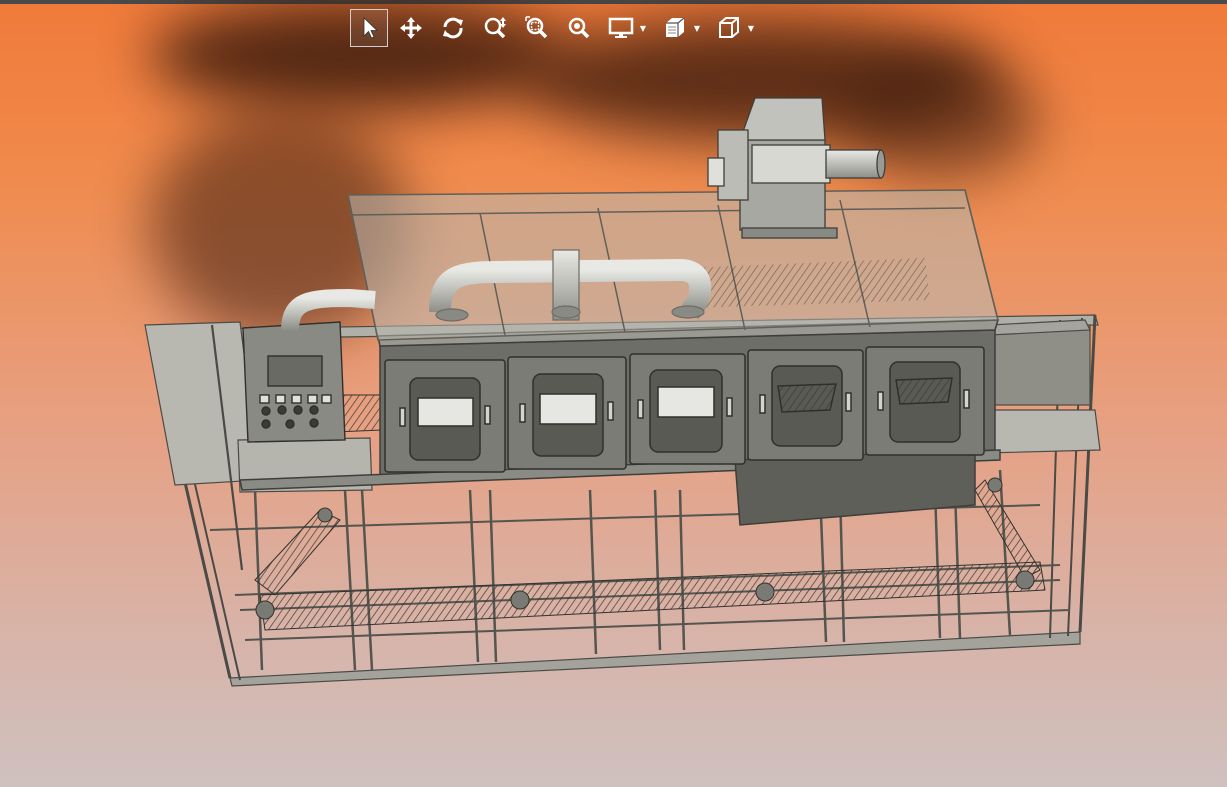 Image resolution: width=1227 pixels, height=787 pixels. I want to click on pan-button, so click(411, 28).